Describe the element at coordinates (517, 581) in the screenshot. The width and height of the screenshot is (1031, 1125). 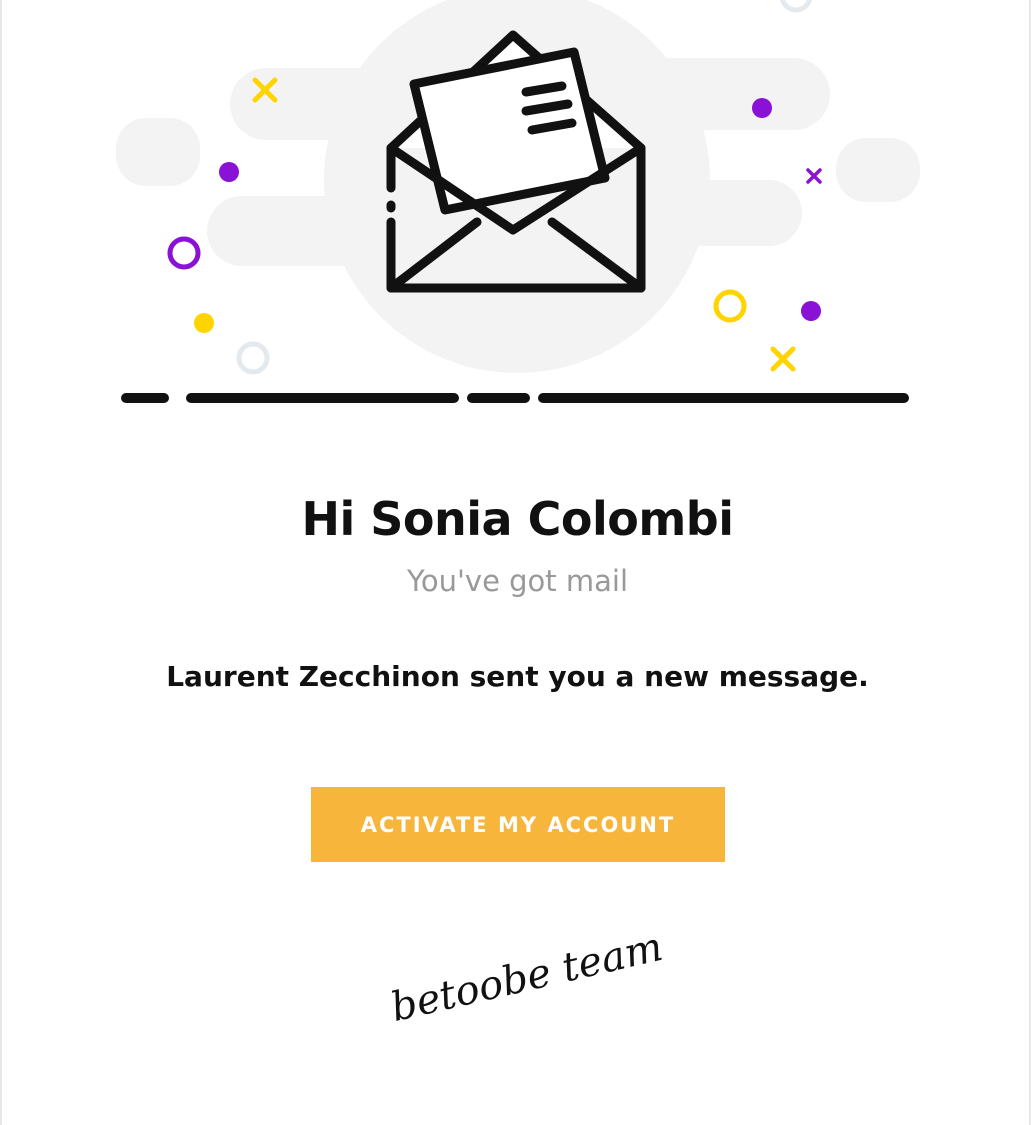
I see `subtitle: You've got mail` at that location.